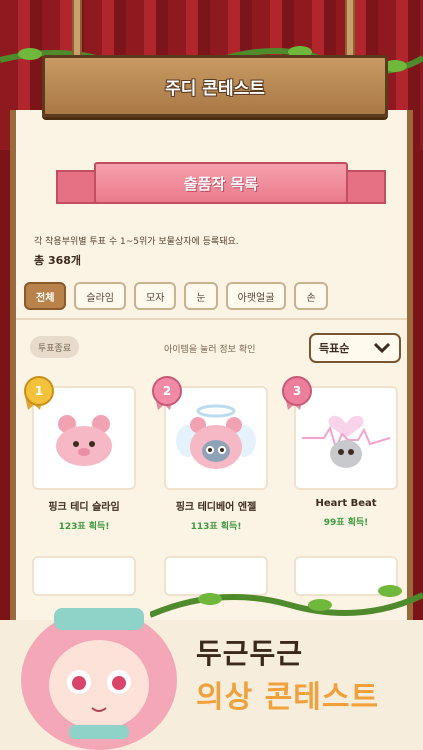 Image resolution: width=423 pixels, height=750 pixels. I want to click on category-tabs: 전체 슬라임 모자 눈 아랫얼굴 손, so click(176, 296).